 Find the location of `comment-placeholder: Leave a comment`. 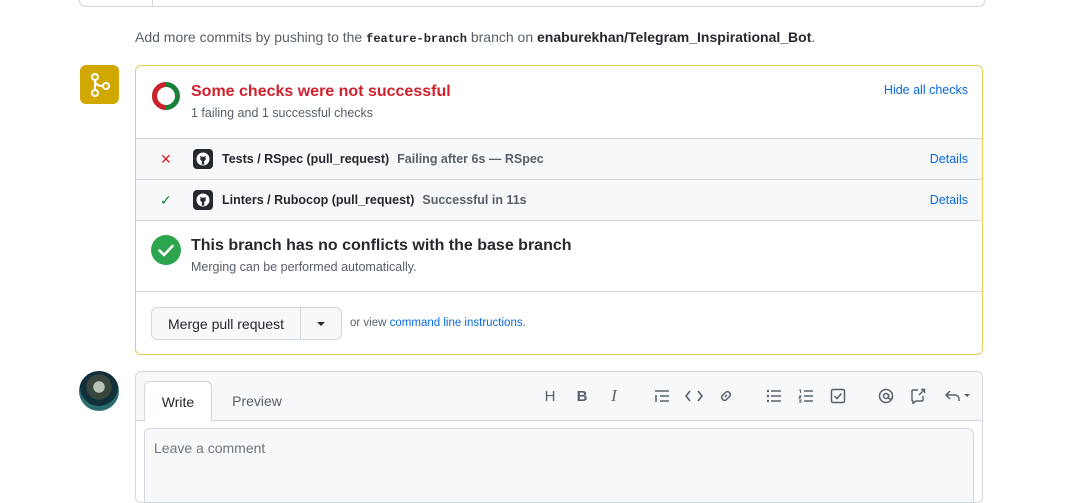

comment-placeholder: Leave a comment is located at coordinates (210, 448).